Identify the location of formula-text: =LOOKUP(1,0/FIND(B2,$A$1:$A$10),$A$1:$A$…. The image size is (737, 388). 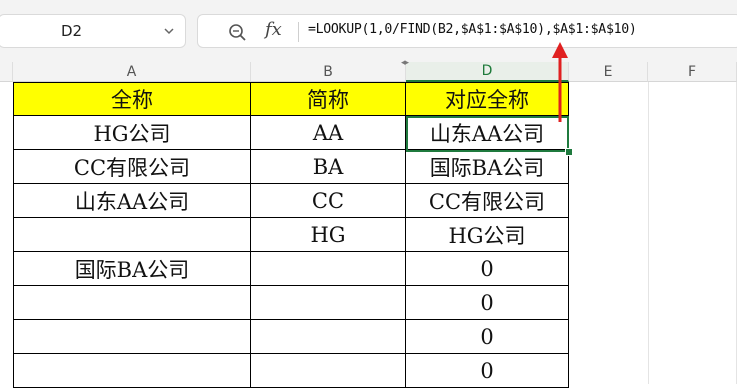
(472, 29).